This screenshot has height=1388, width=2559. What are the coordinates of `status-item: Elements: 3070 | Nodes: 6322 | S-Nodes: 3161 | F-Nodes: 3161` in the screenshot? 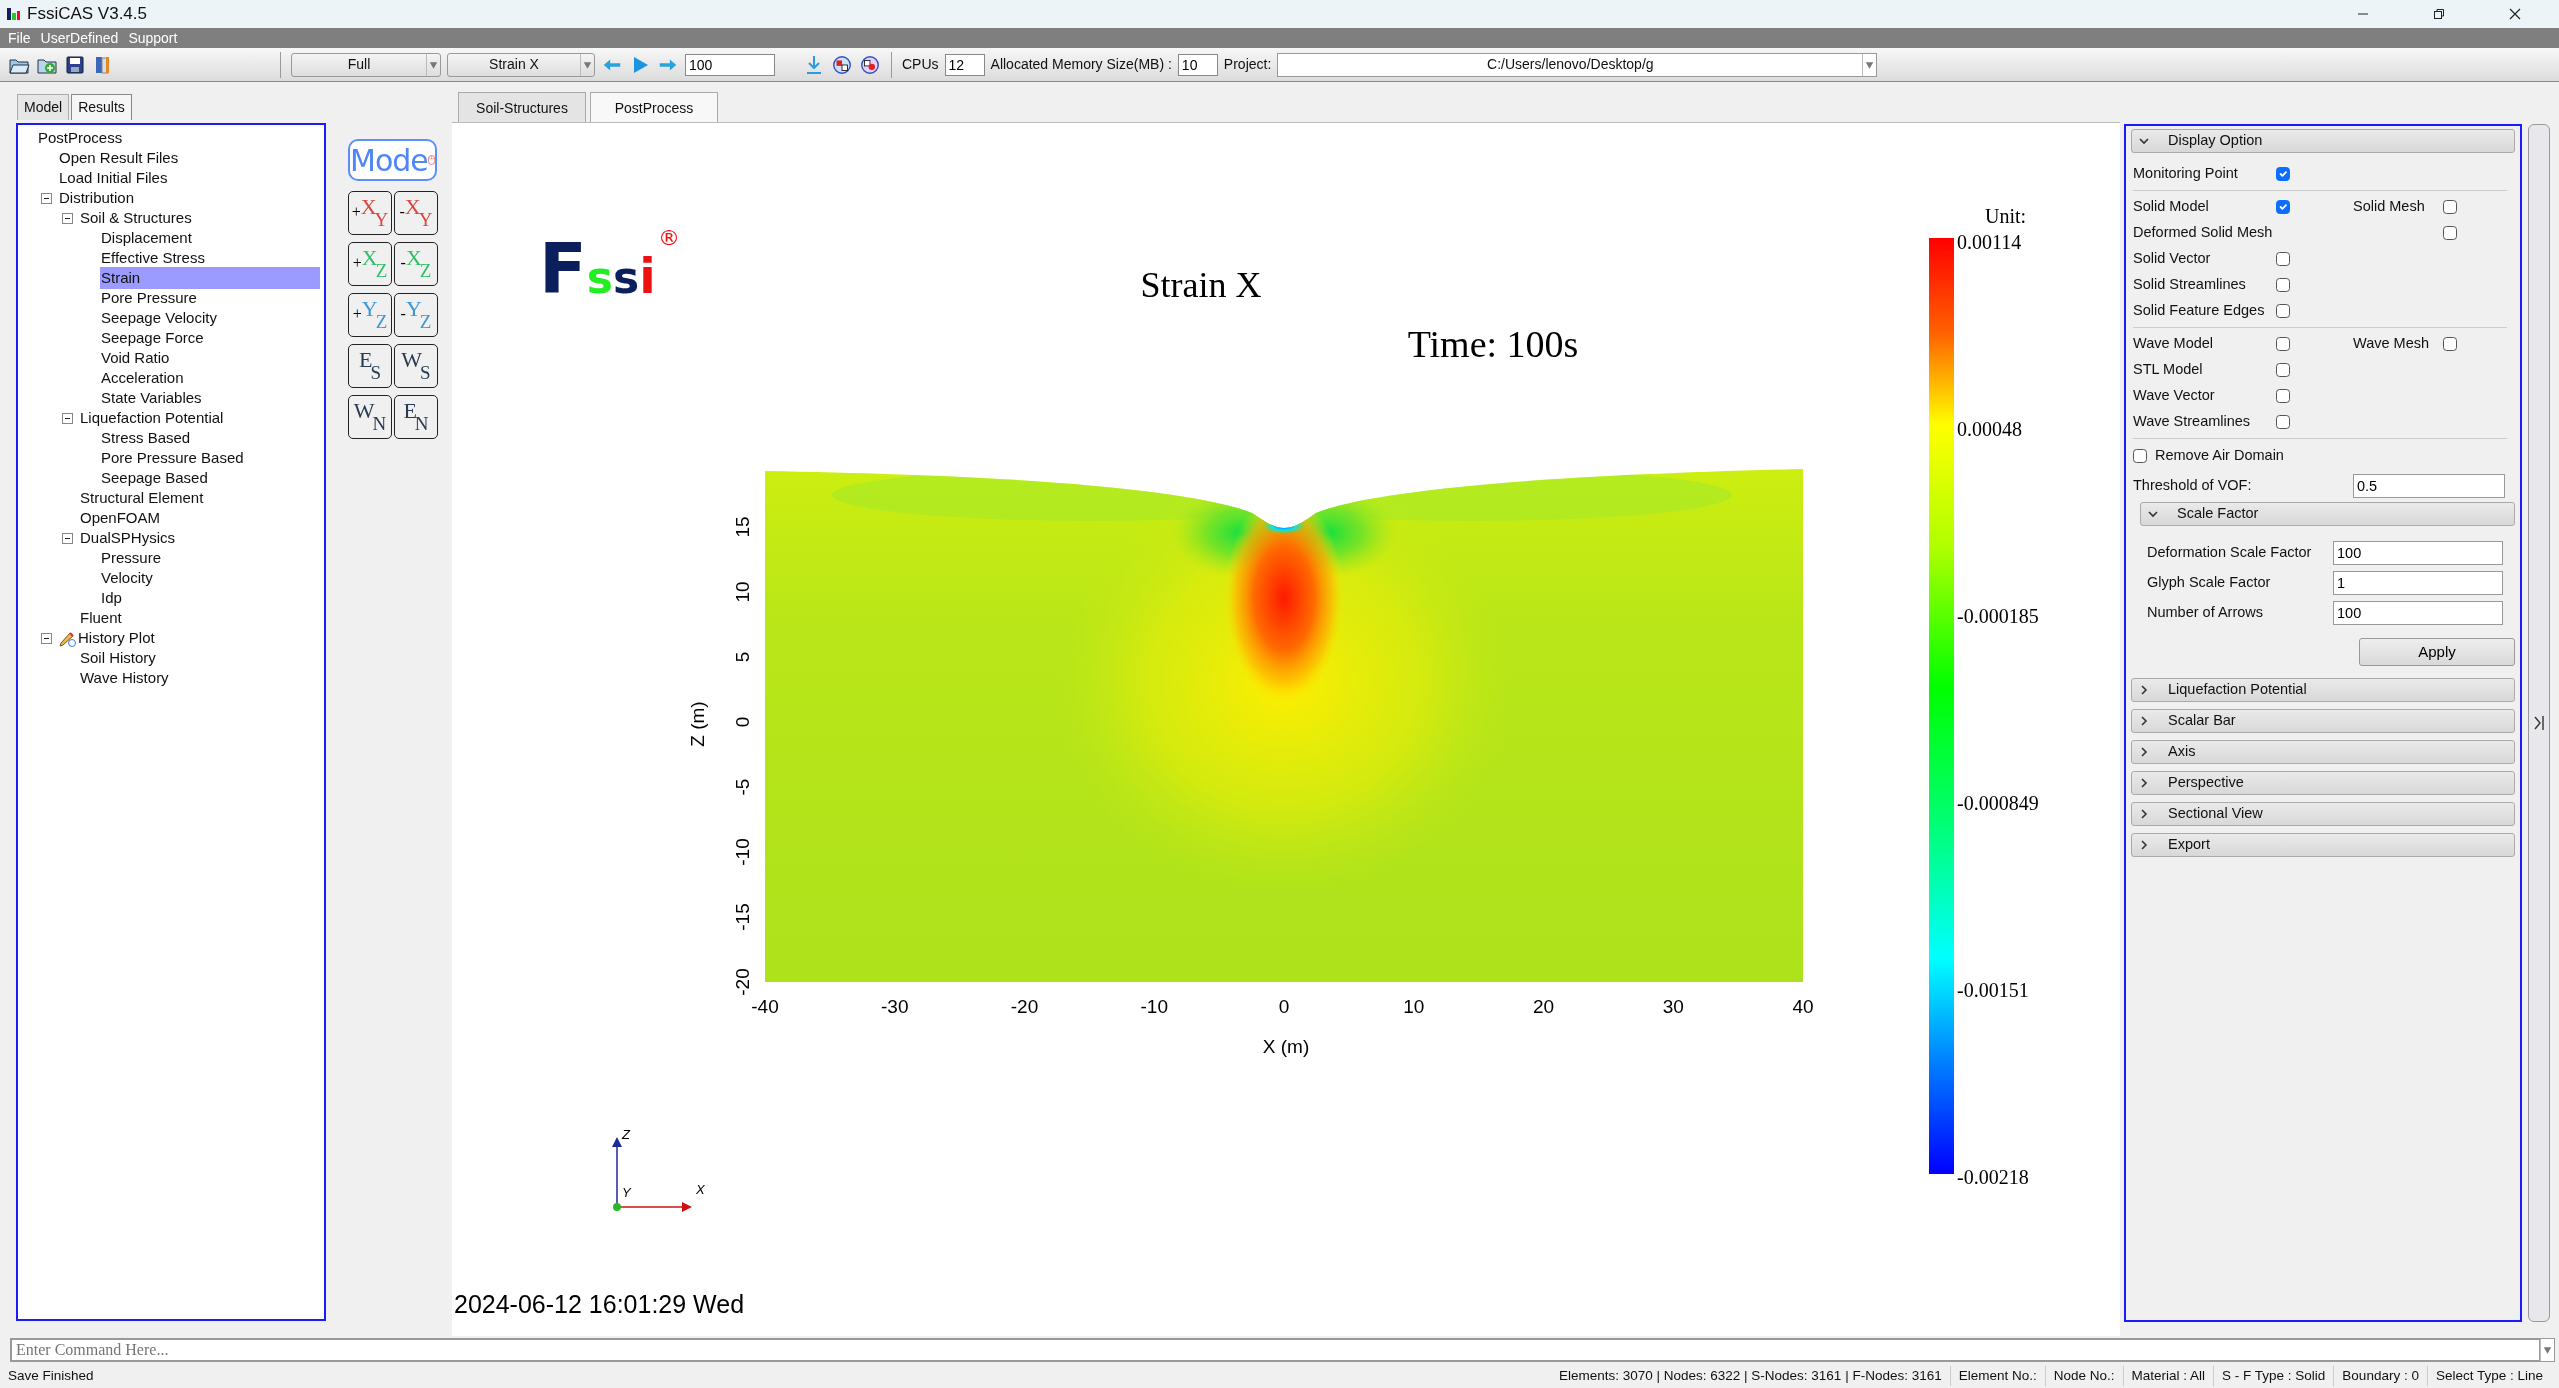 It's located at (1750, 1375).